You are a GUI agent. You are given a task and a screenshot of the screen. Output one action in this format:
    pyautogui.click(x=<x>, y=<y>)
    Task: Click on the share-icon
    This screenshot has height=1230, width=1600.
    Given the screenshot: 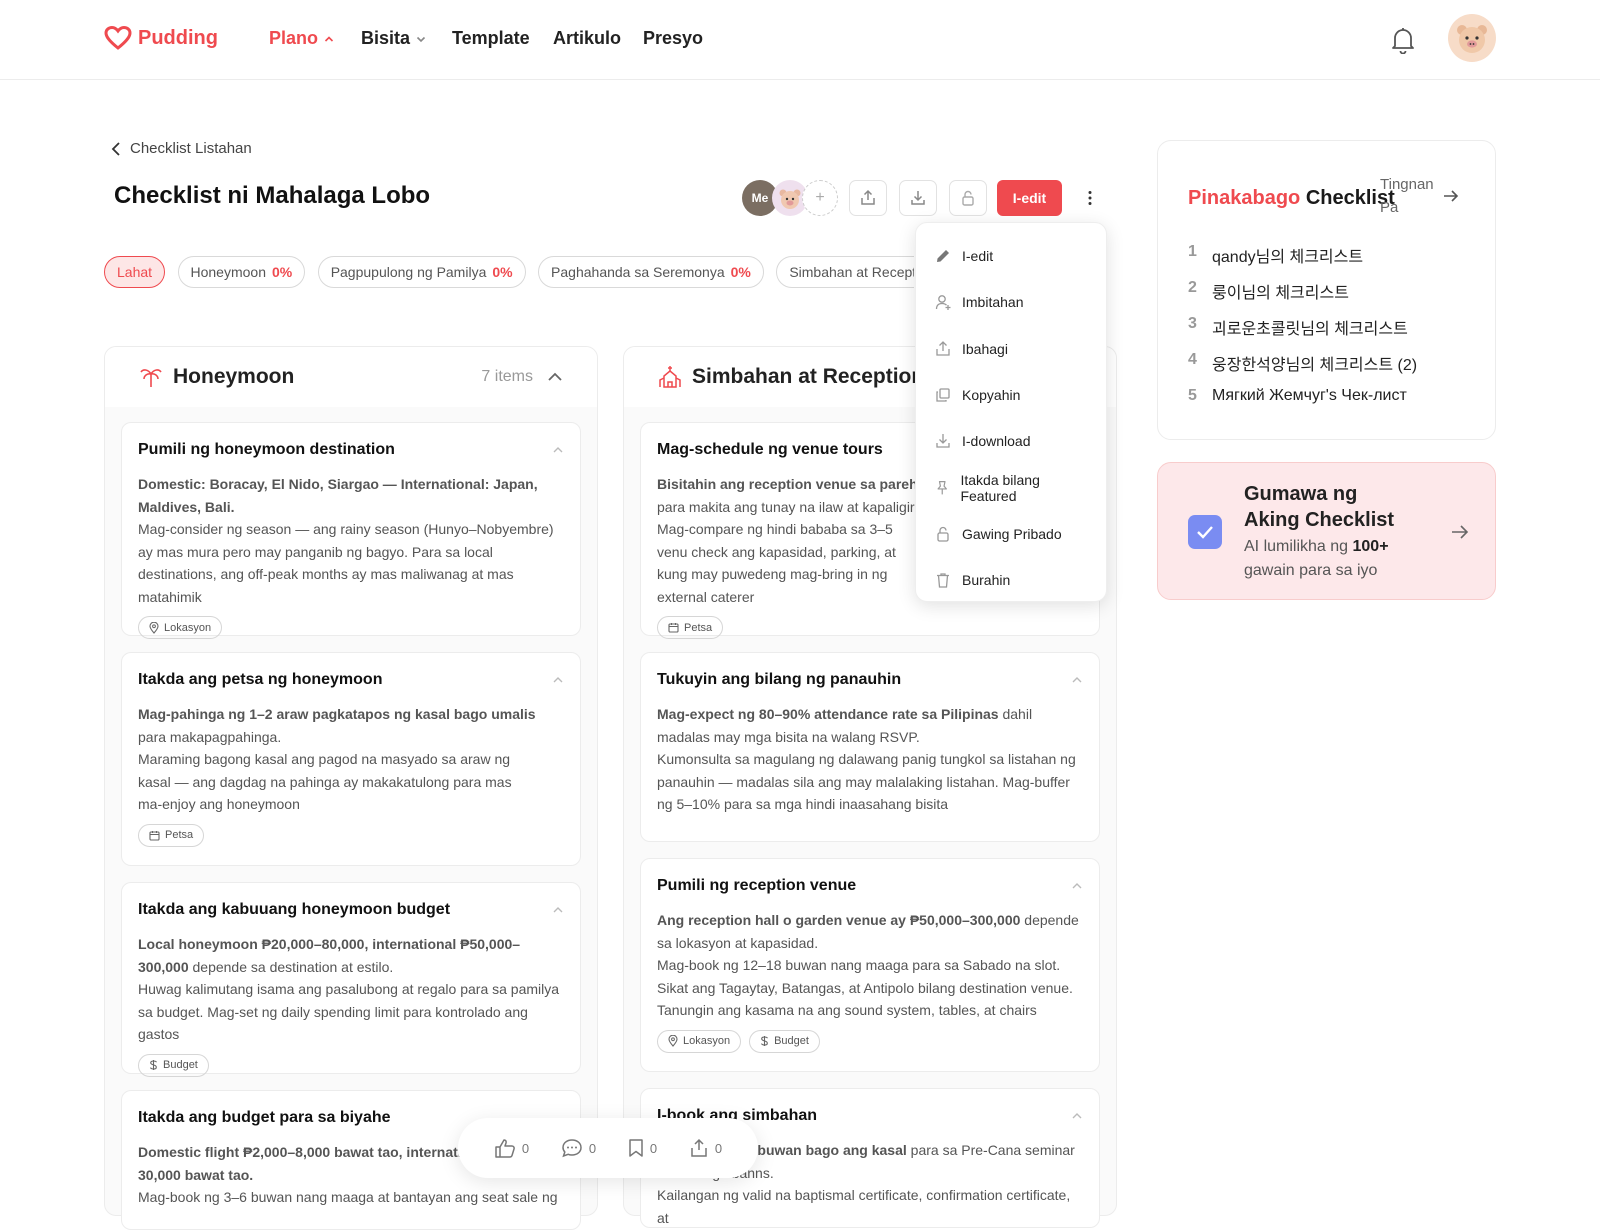 What is the action you would take?
    pyautogui.click(x=868, y=197)
    